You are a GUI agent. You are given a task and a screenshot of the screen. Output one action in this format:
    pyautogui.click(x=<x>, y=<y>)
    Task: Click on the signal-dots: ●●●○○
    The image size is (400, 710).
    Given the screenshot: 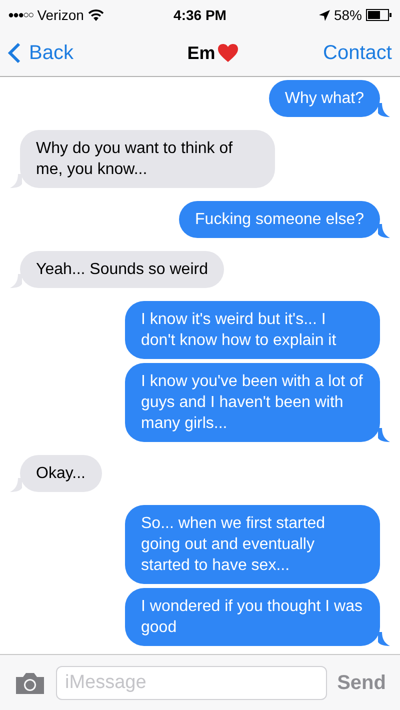 What is the action you would take?
    pyautogui.click(x=21, y=15)
    